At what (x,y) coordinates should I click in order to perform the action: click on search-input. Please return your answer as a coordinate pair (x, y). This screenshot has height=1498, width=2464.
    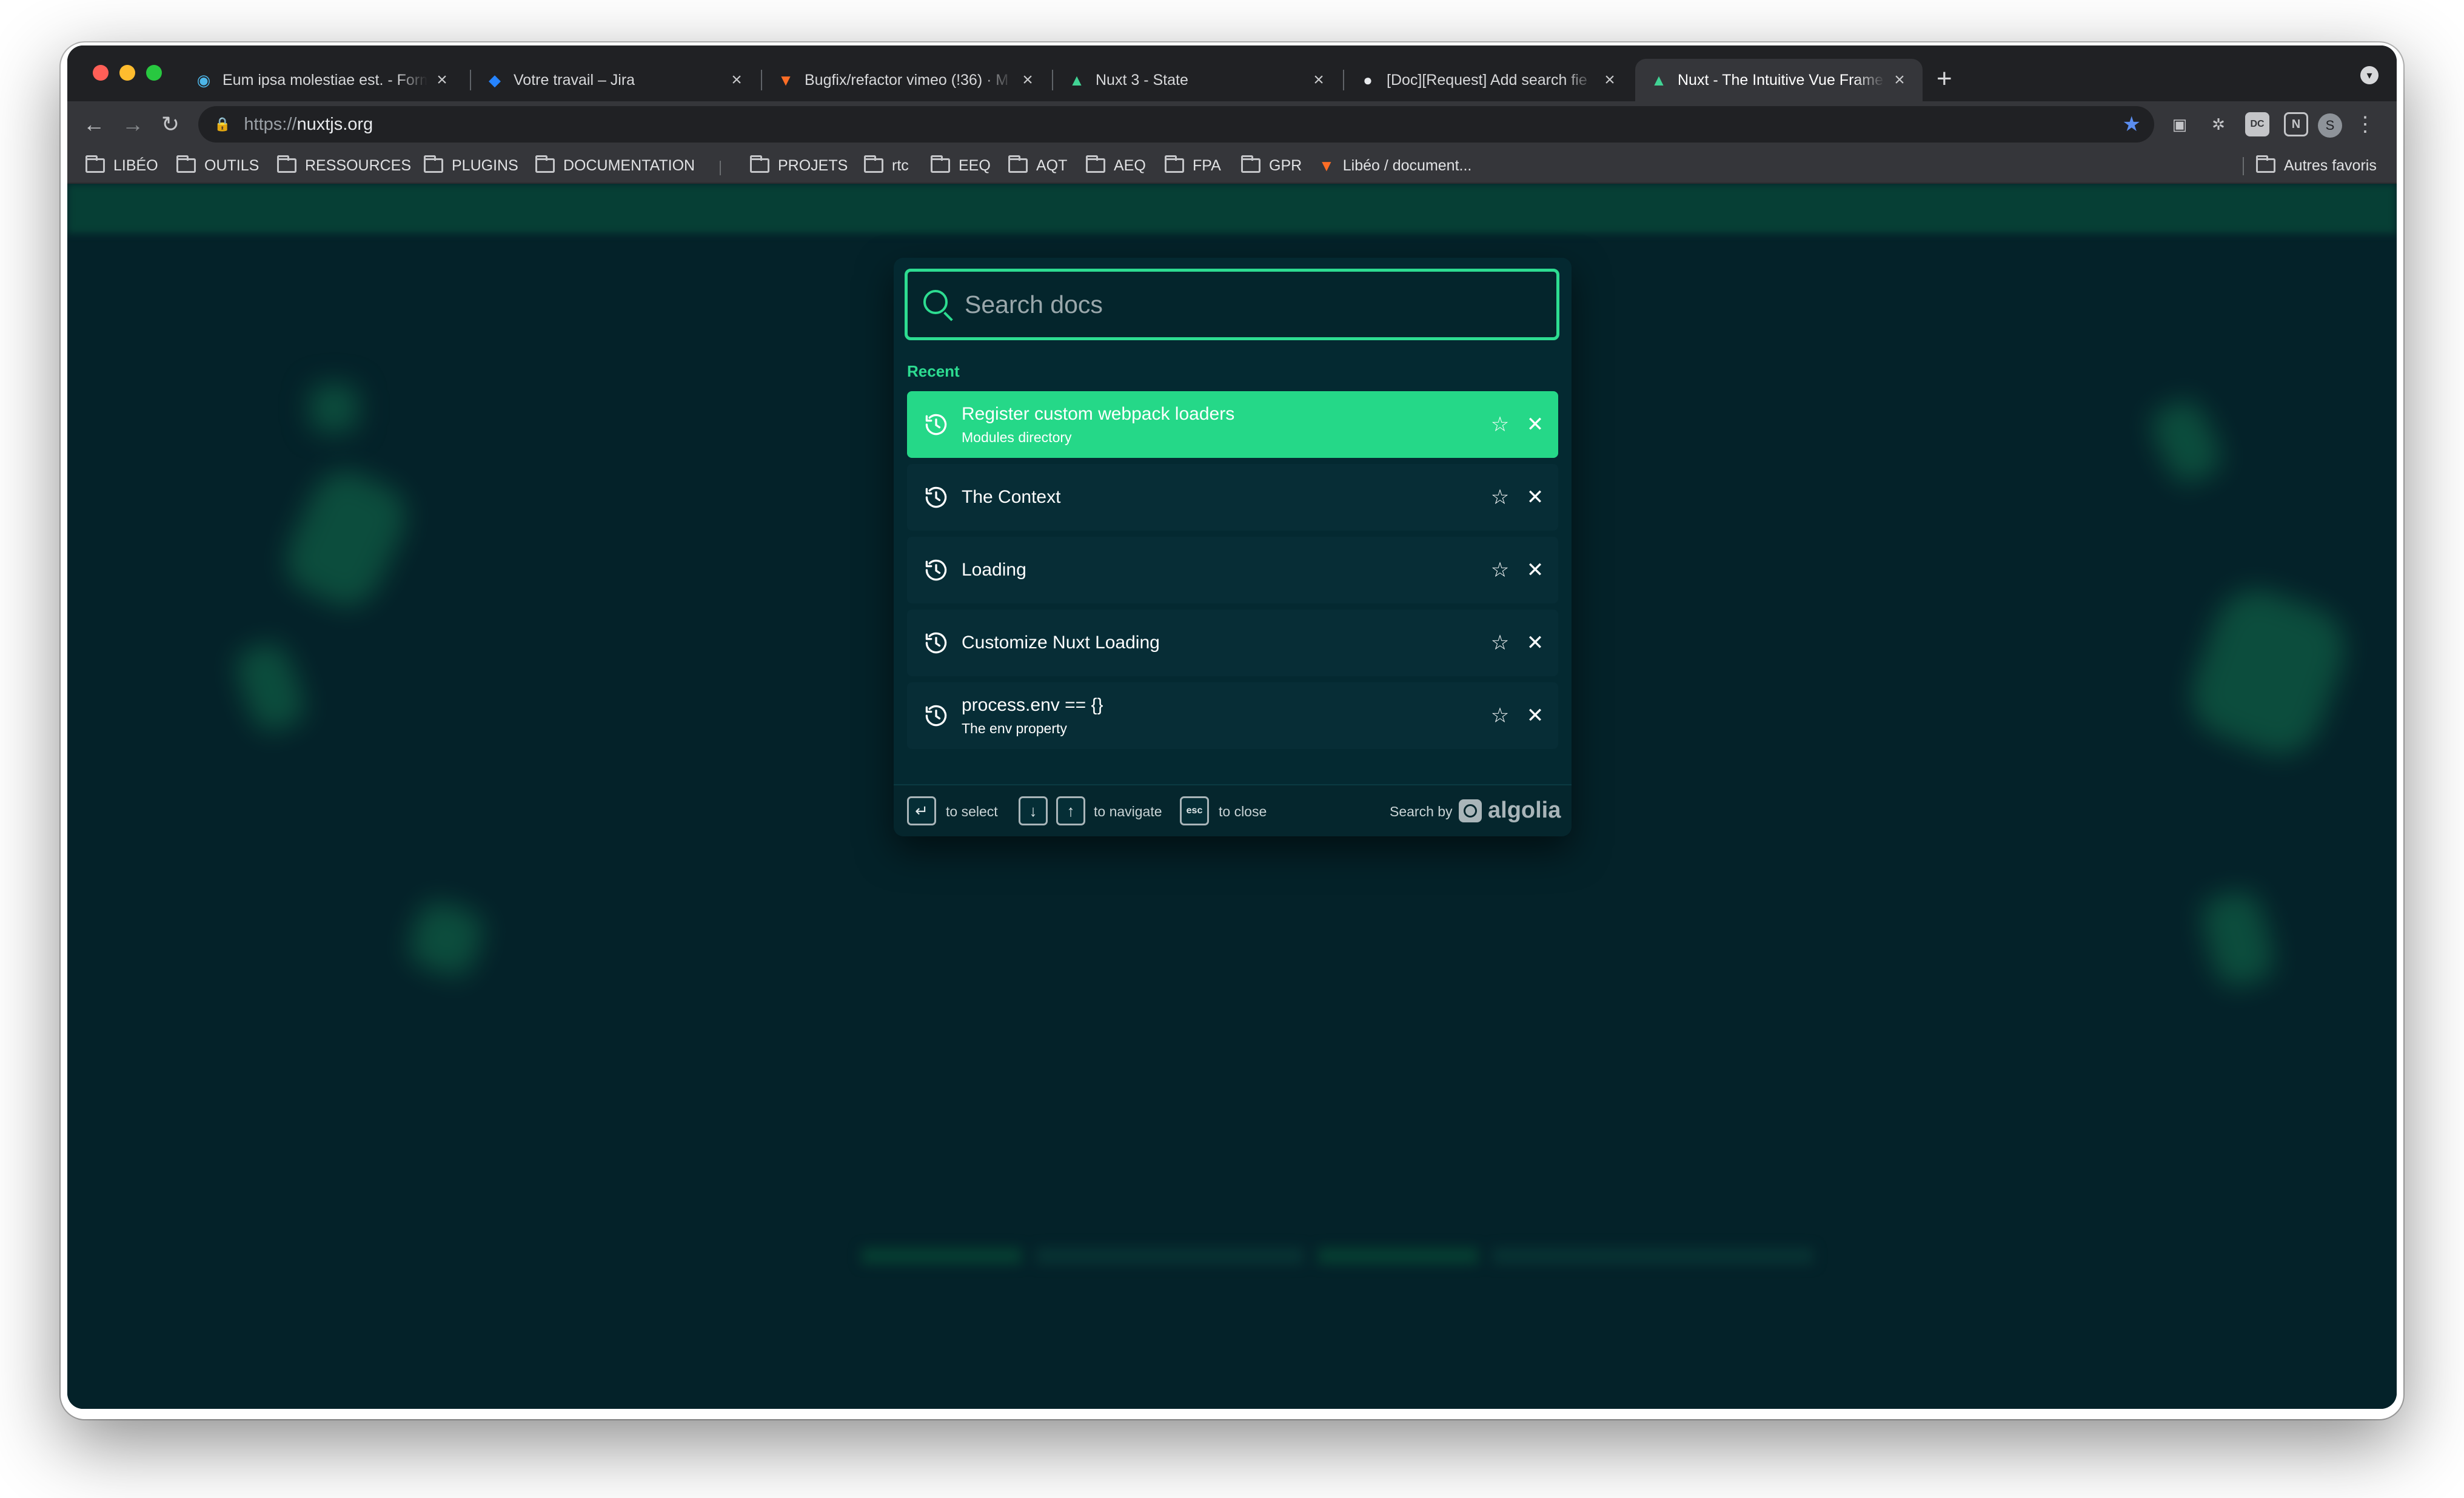
    Looking at the image, I should click on (1238, 304).